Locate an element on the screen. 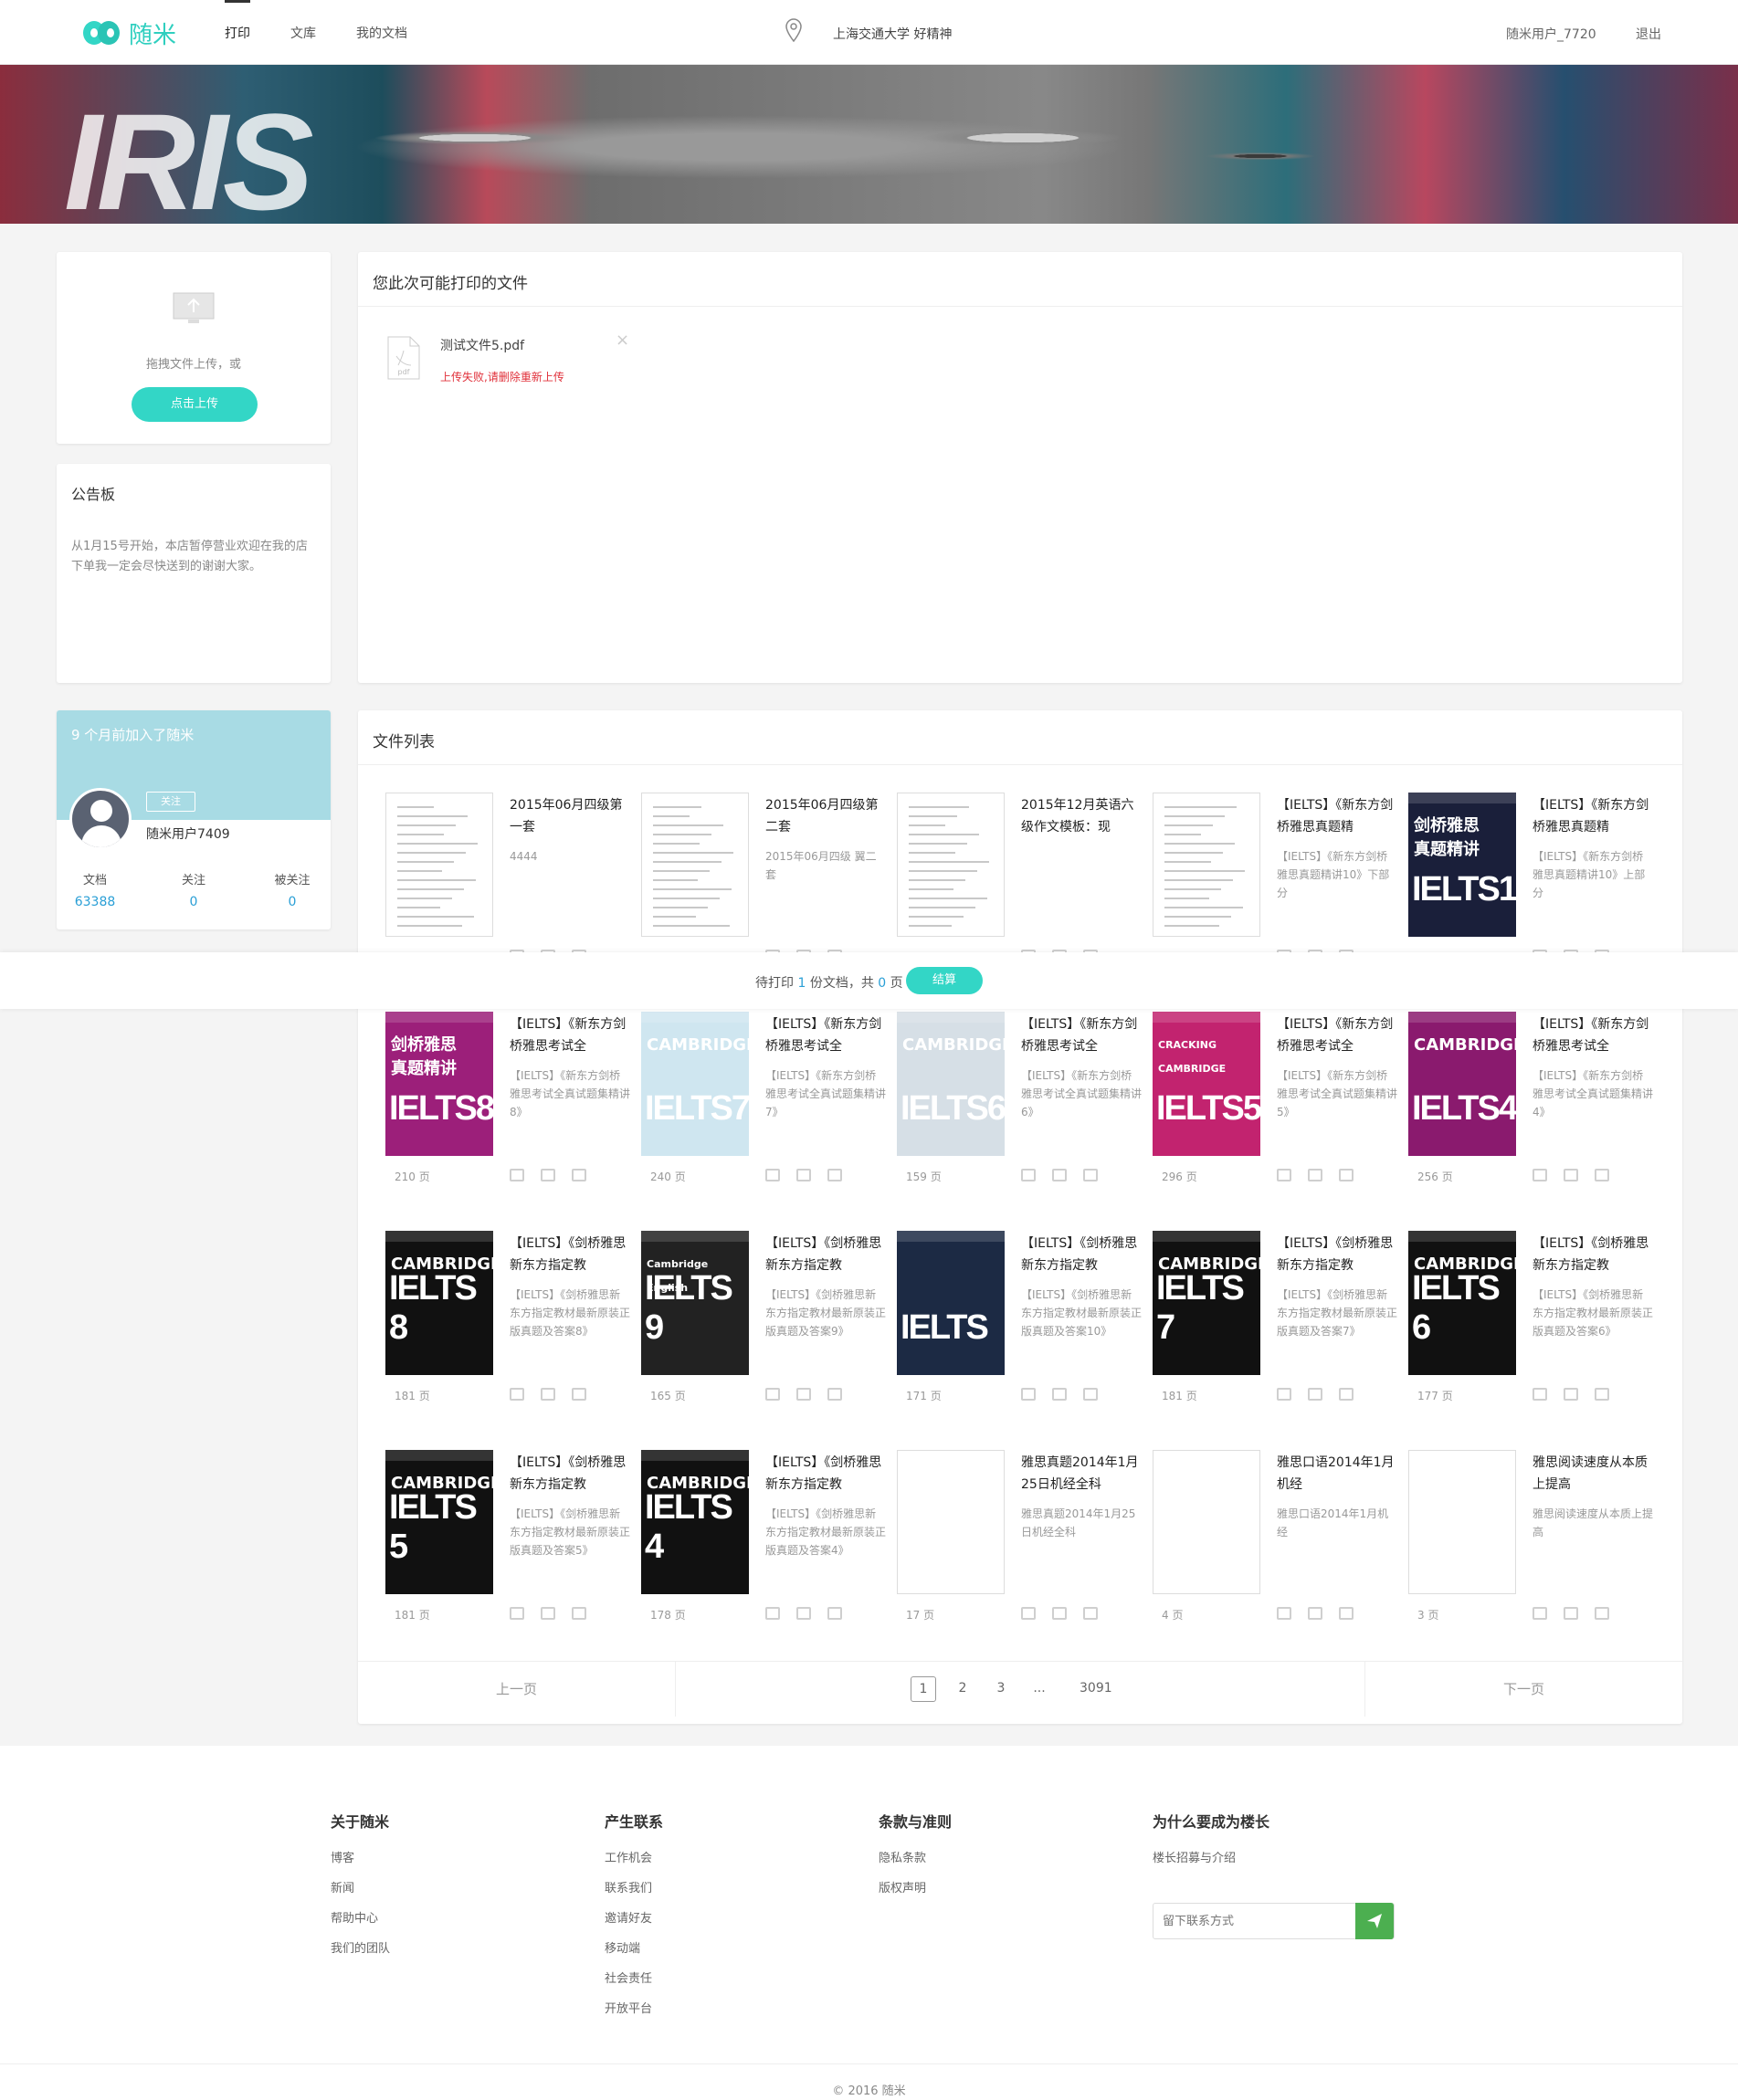  nav-library: 文库 is located at coordinates (303, 33).